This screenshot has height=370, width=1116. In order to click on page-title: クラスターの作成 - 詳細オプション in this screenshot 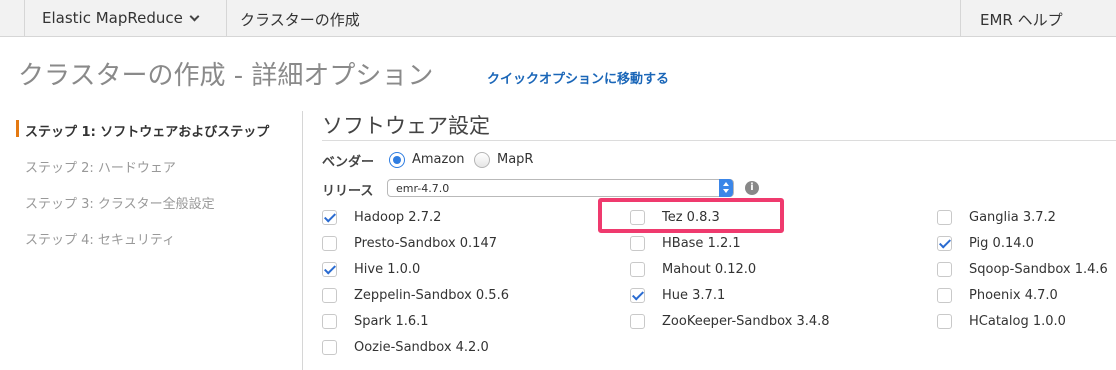, I will do `click(226, 76)`.